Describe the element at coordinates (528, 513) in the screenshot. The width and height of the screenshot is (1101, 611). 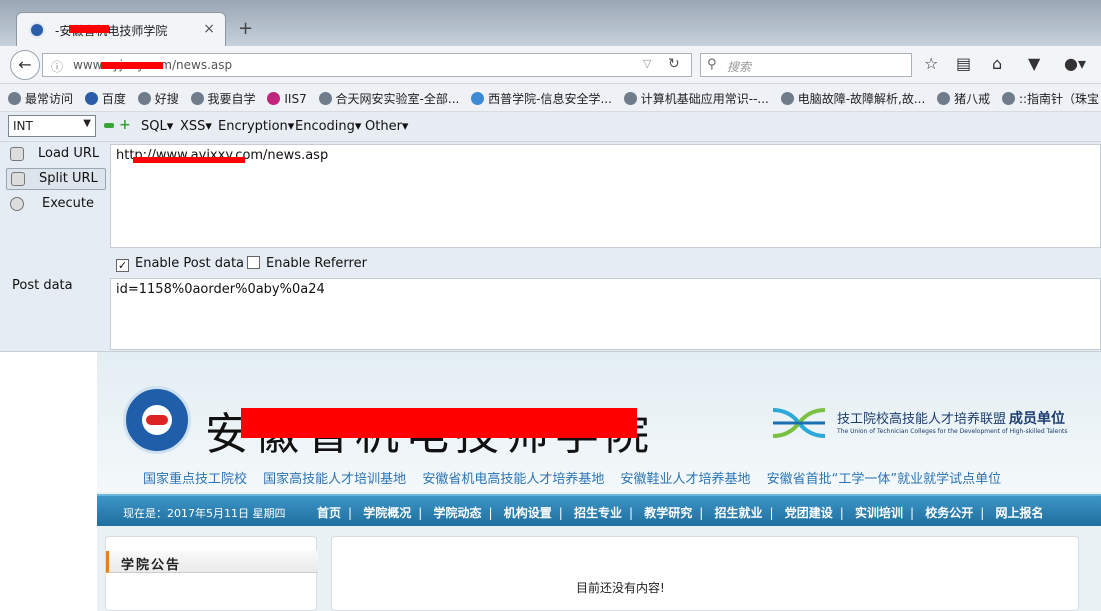
I see `nav-departments: 机构设置` at that location.